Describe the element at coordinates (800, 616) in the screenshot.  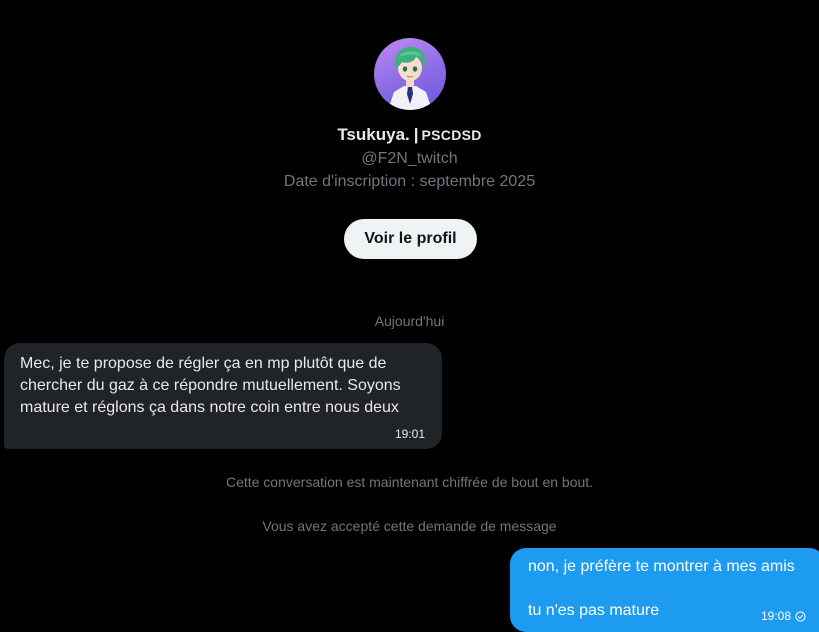
I see `sent-check-icon` at that location.